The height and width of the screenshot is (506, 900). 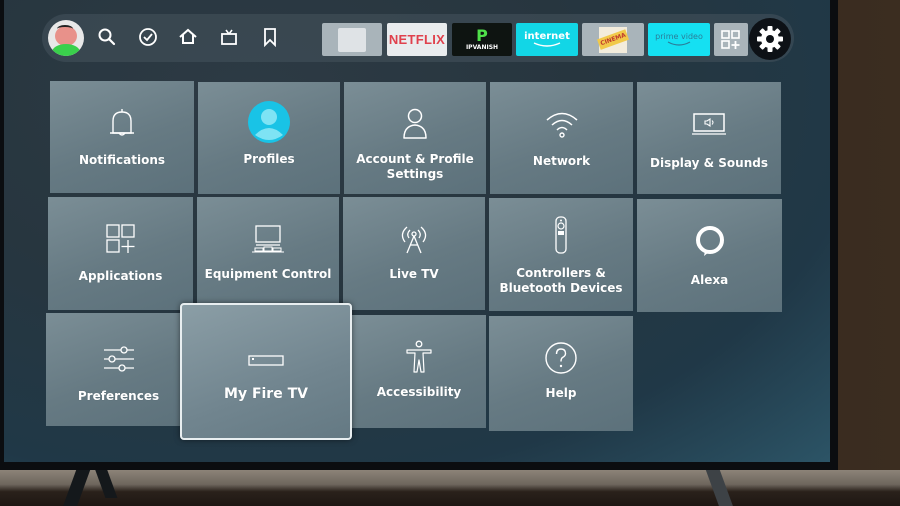 I want to click on tv-stand-surface, so click(x=450, y=488).